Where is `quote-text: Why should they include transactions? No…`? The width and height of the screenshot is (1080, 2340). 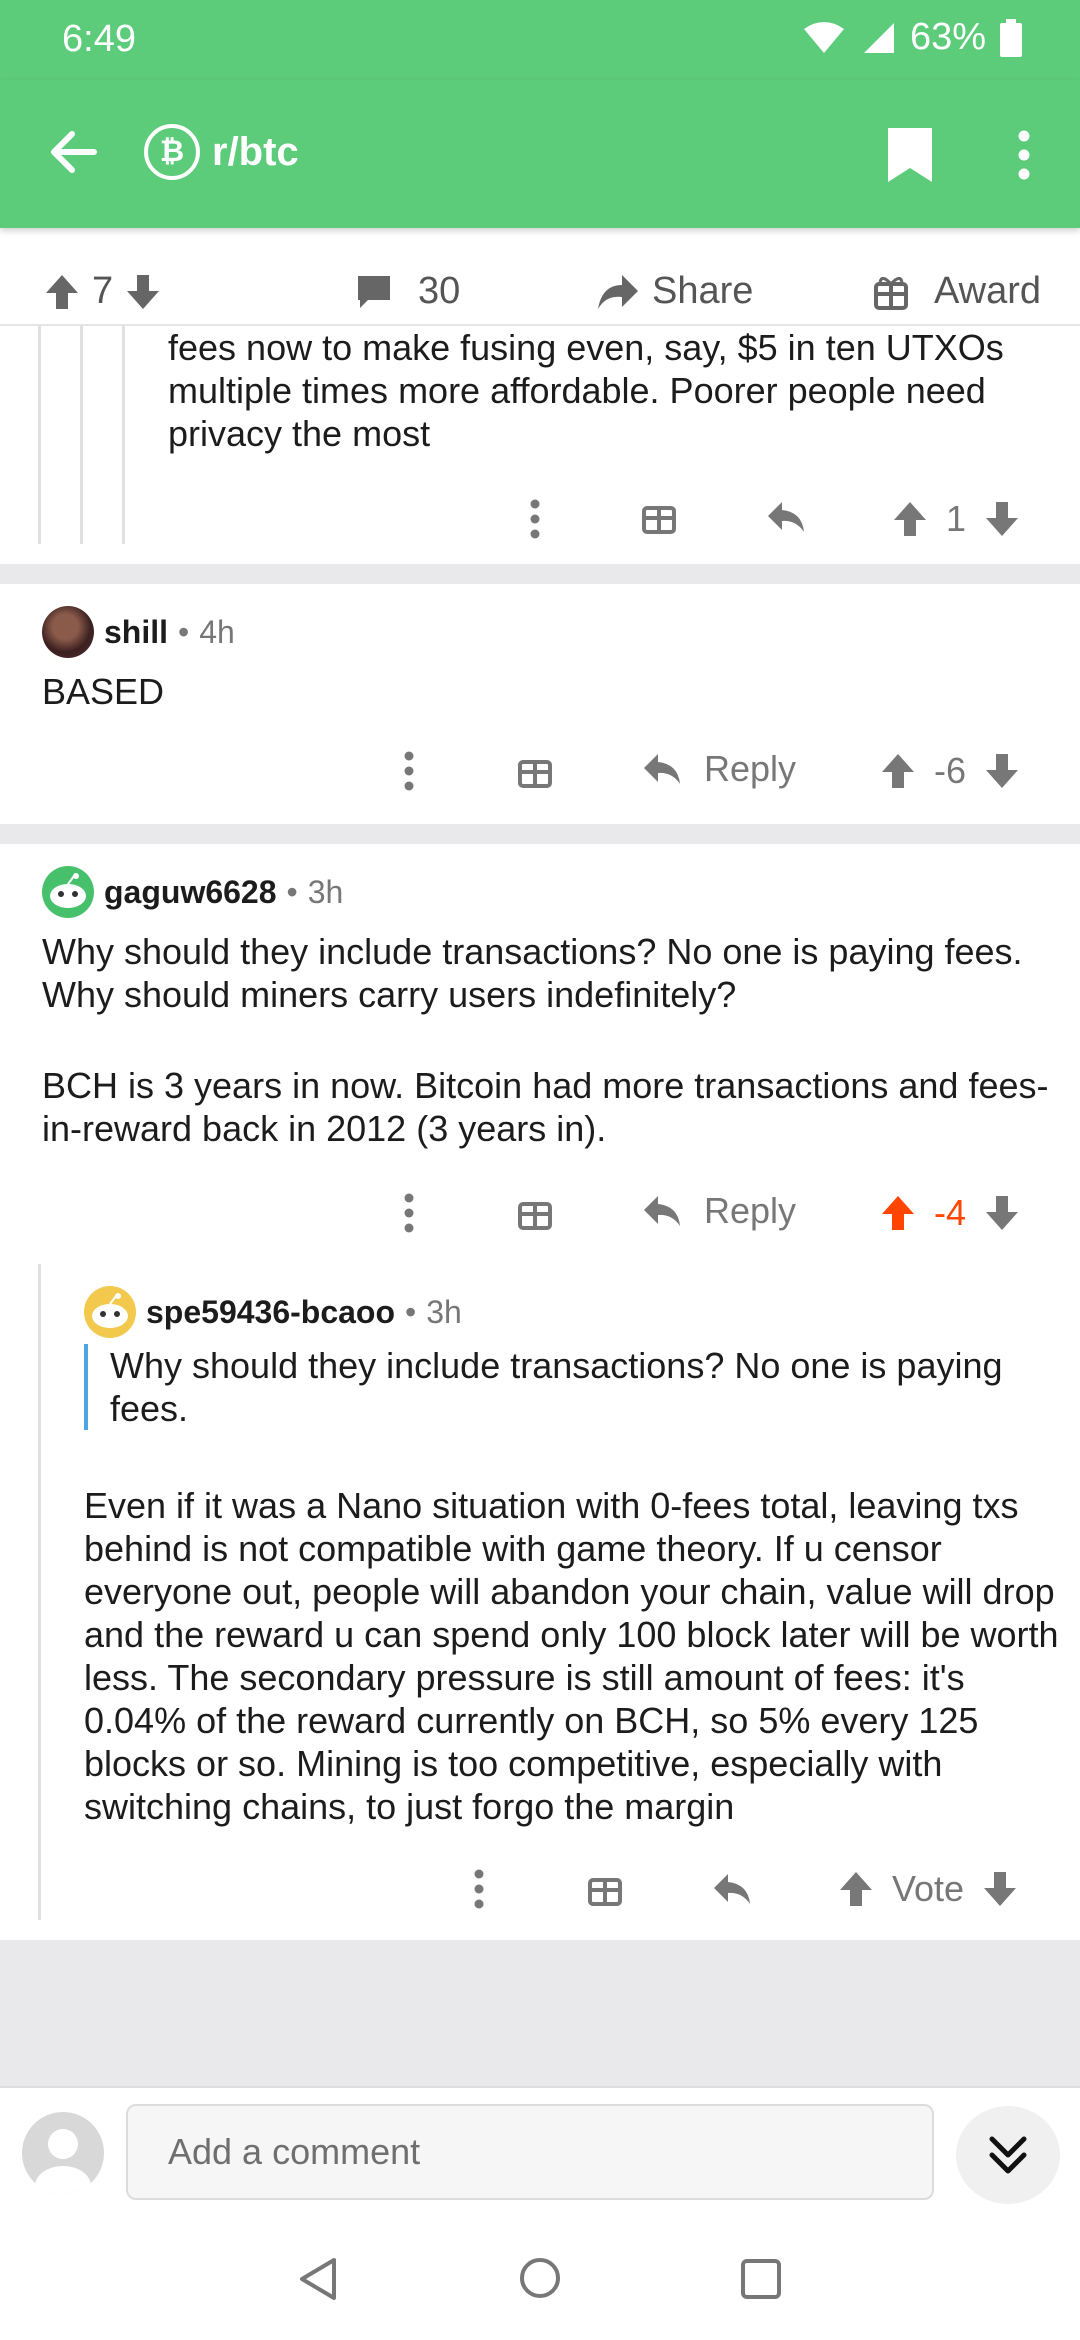
quote-text: Why should they include transactions? No… is located at coordinates (556, 1387).